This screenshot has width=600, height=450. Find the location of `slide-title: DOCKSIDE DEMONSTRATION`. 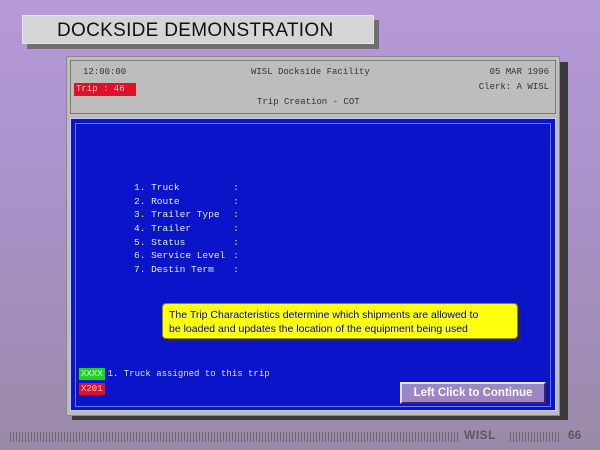

slide-title: DOCKSIDE DEMONSTRATION is located at coordinates (198, 29).